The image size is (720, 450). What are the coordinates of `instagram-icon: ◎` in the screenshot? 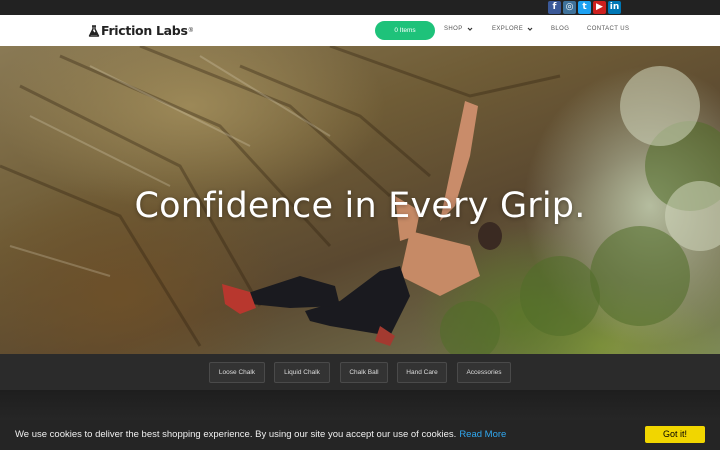 It's located at (569, 7).